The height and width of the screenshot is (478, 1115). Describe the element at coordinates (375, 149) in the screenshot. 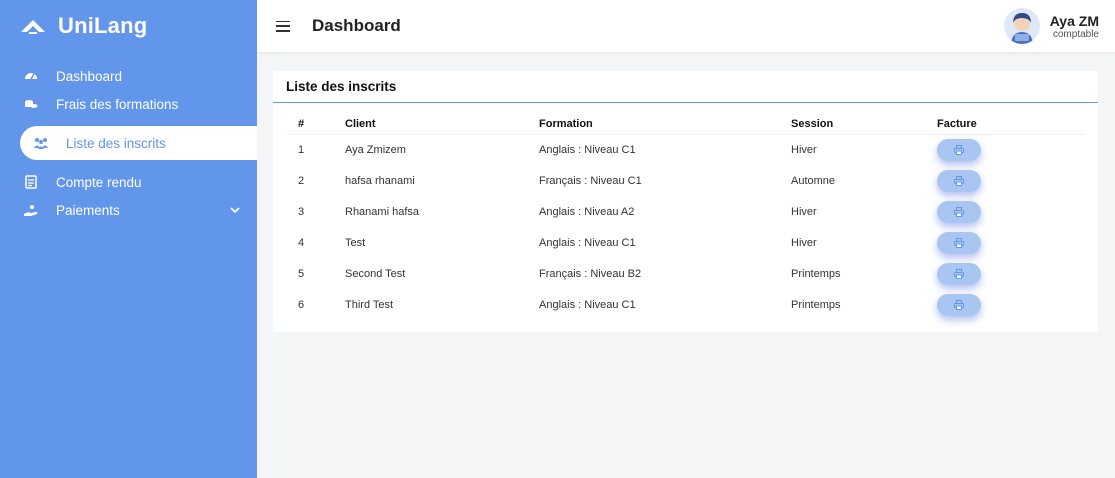

I see `cell-client: Aya Zmizem` at that location.